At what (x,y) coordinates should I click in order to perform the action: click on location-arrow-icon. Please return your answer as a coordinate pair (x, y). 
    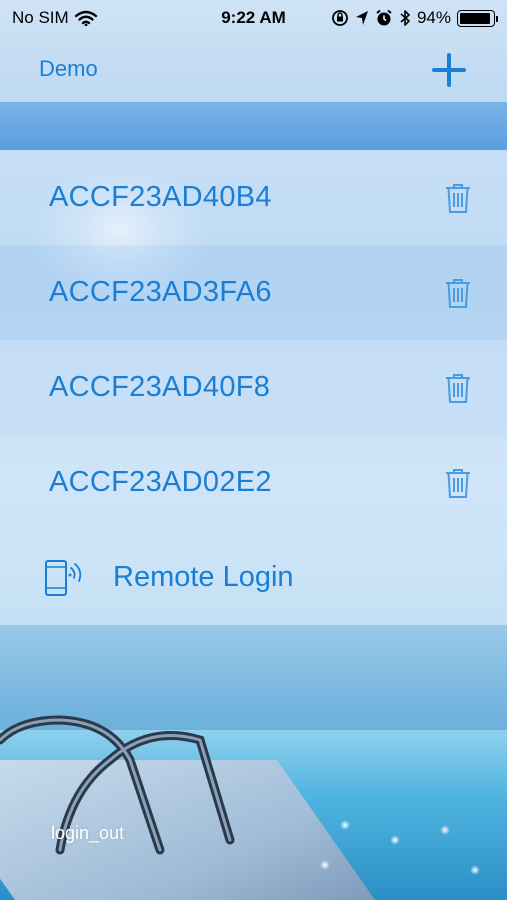
    Looking at the image, I should click on (361, 18).